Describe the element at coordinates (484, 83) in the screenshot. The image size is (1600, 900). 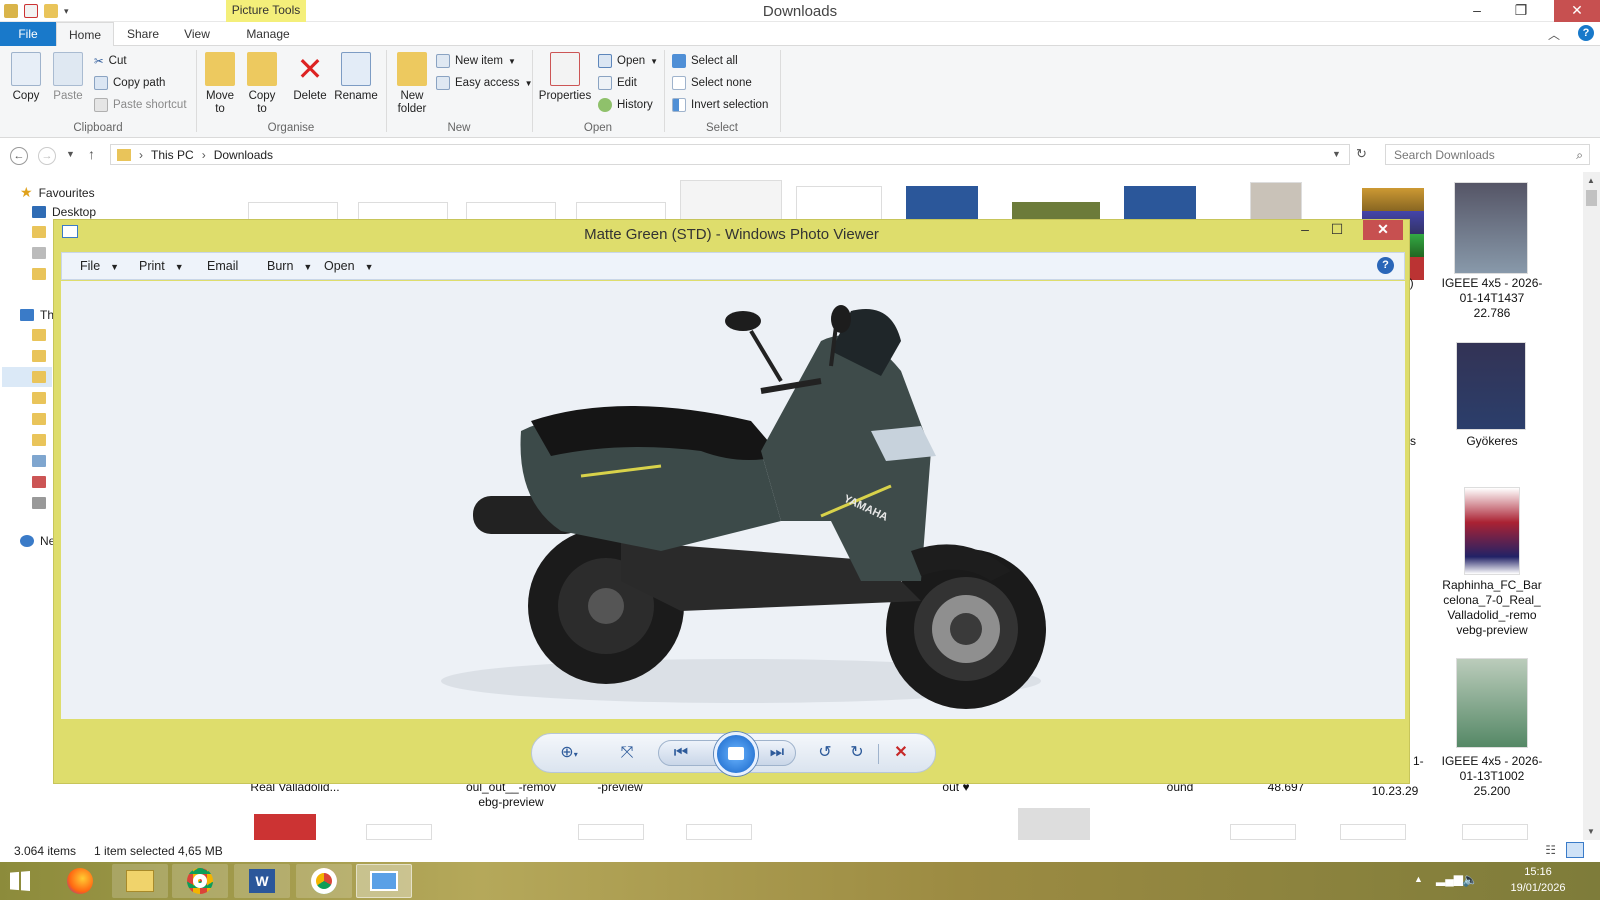
I see `easy-access-button: Easy access ▼` at that location.